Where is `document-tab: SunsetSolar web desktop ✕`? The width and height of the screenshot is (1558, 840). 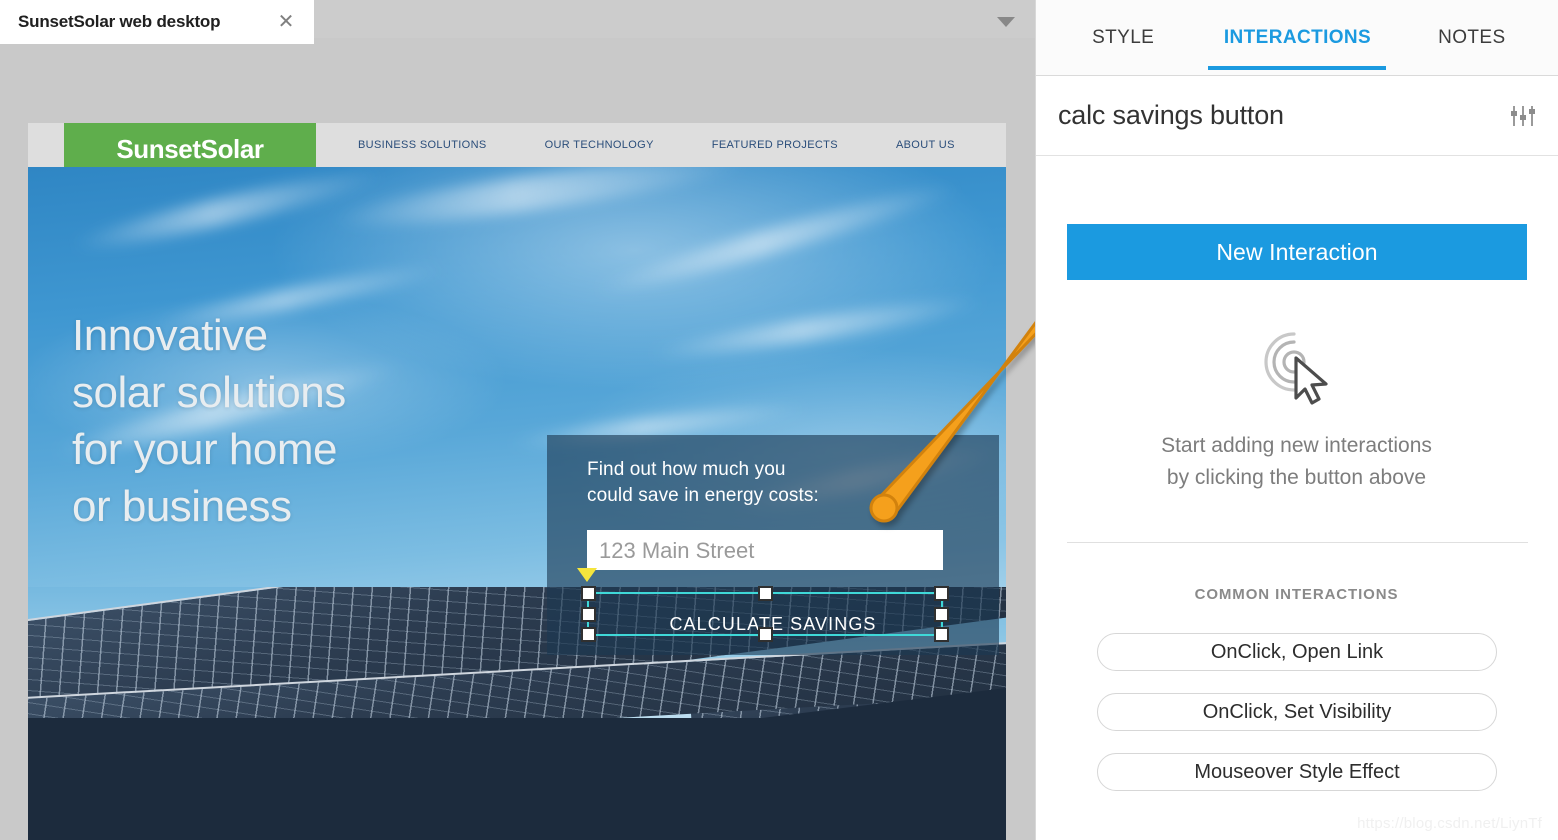
document-tab: SunsetSolar web desktop ✕ is located at coordinates (157, 22).